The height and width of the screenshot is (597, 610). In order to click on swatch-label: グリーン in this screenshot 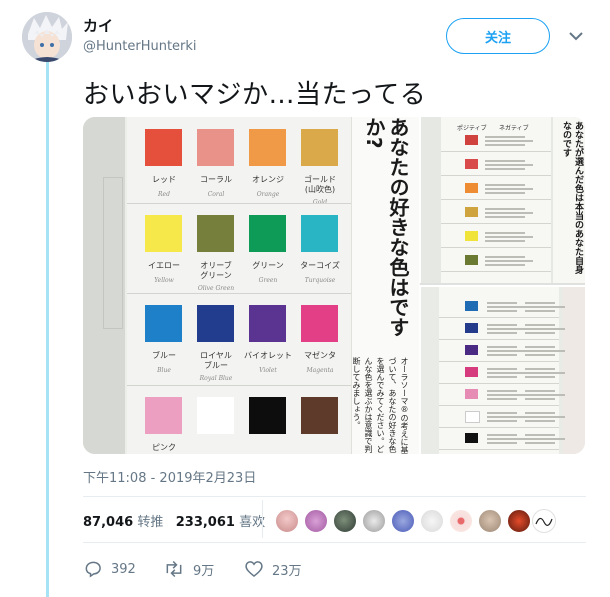, I will do `click(268, 265)`.